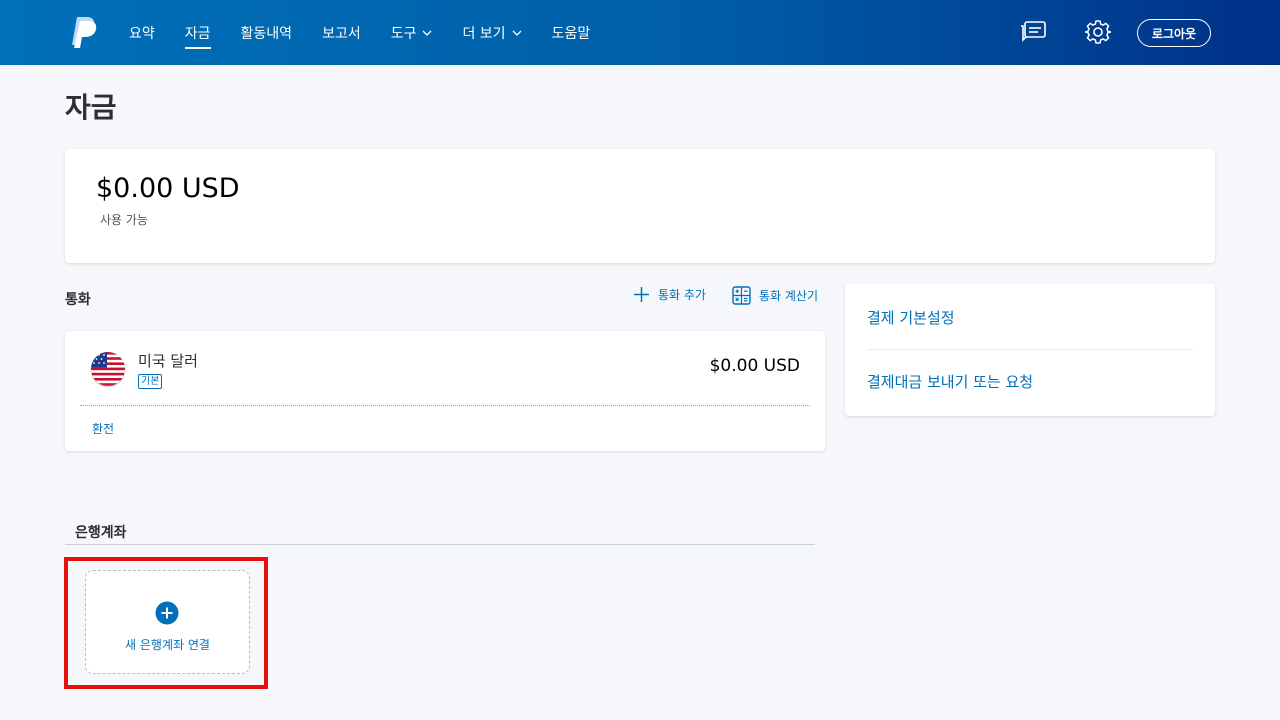 This screenshot has width=1280, height=720. I want to click on nav-summary: 요약, so click(142, 32).